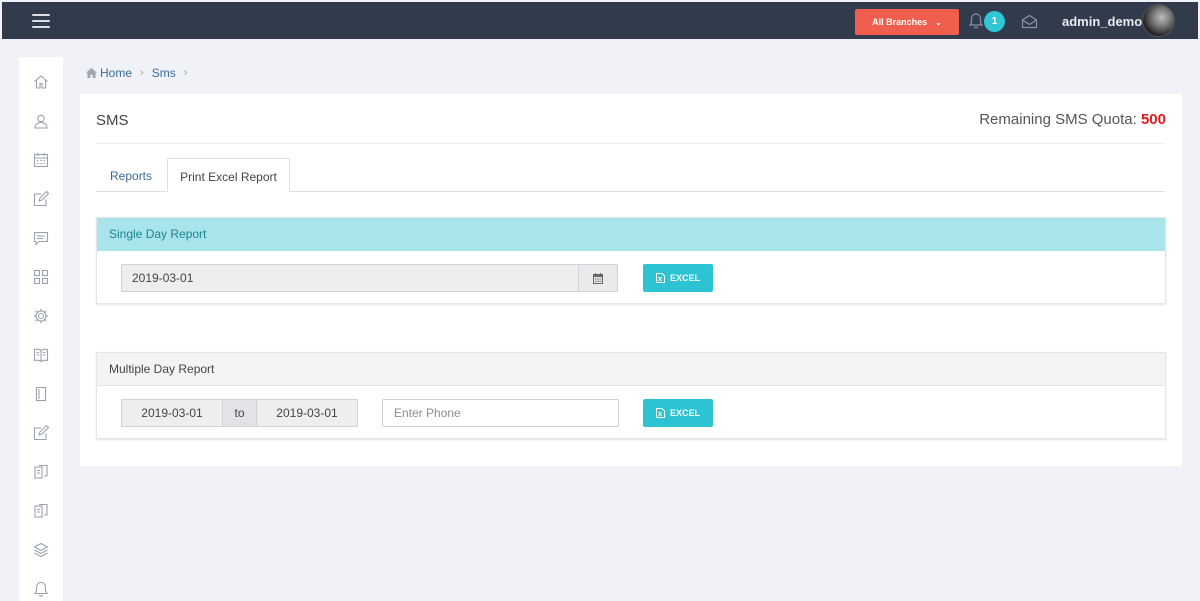  What do you see at coordinates (976, 21) in the screenshot?
I see `notification-bell-icon` at bounding box center [976, 21].